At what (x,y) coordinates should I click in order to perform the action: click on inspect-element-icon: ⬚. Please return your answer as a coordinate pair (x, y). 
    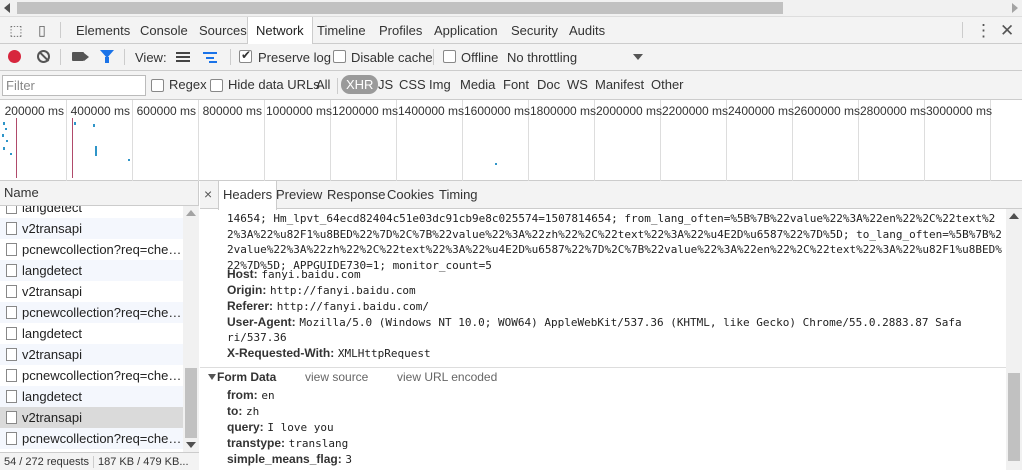
    Looking at the image, I should click on (16, 30).